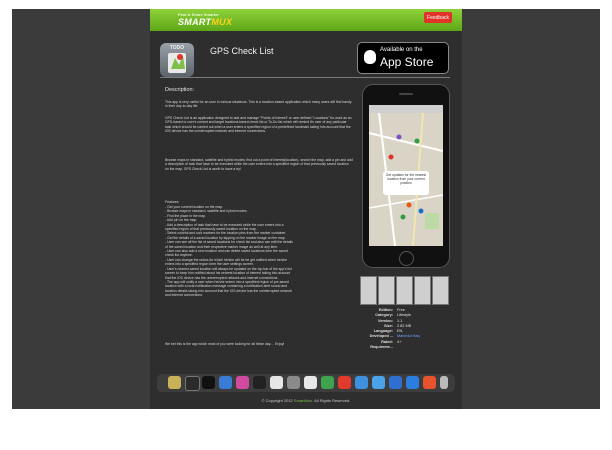 The height and width of the screenshot is (450, 612). Describe the element at coordinates (305, 77) in the screenshot. I see `header-divider` at that location.